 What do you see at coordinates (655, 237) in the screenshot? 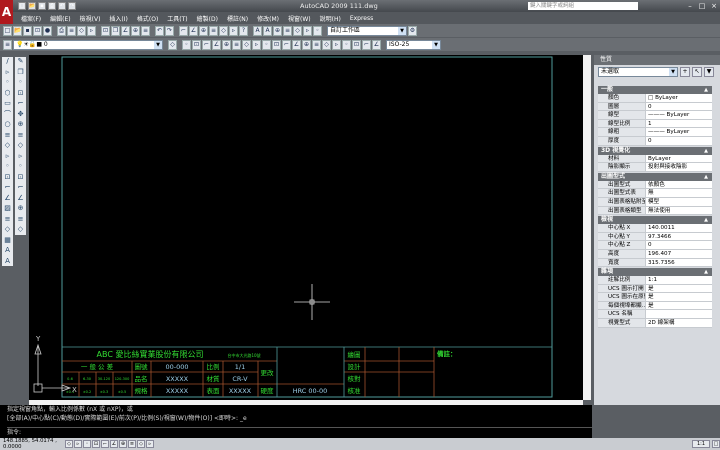
I see `property-row: 中心點 Y 97.3466` at bounding box center [655, 237].